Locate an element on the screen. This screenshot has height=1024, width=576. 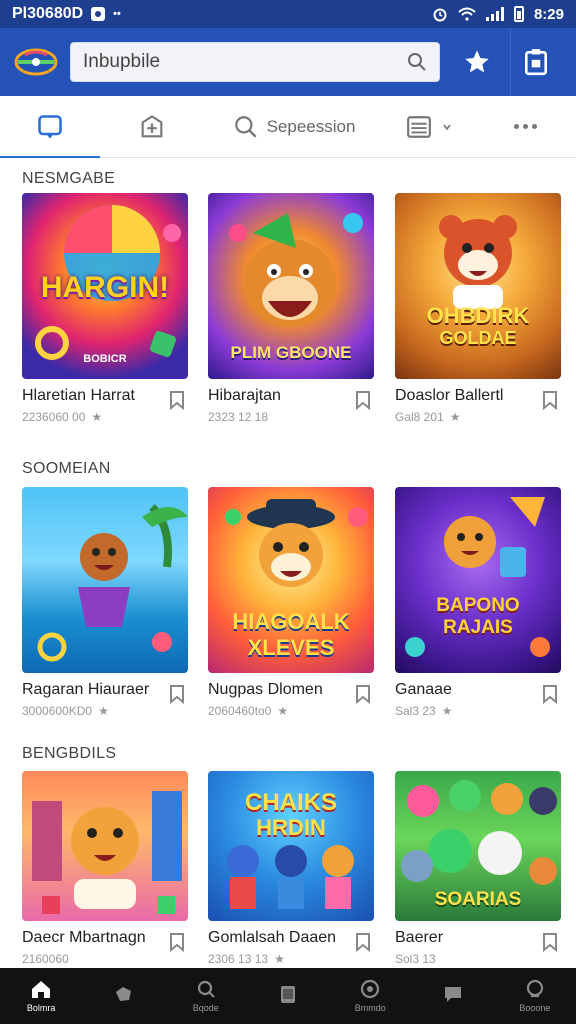
game-meta-text: Sal3 23 is located at coordinates (415, 711).